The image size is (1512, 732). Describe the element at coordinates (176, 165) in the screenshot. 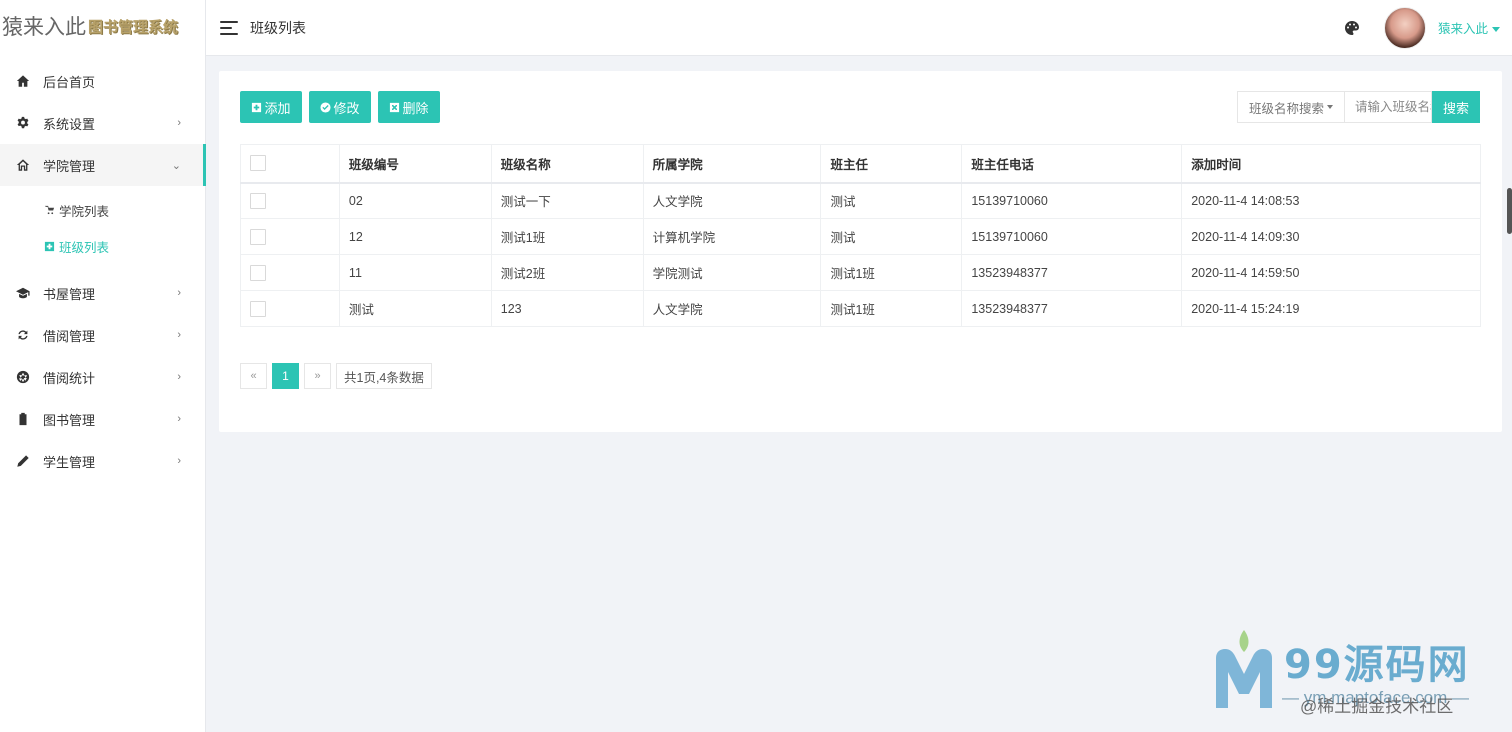

I see `chevron-down-icon: ⌄` at that location.